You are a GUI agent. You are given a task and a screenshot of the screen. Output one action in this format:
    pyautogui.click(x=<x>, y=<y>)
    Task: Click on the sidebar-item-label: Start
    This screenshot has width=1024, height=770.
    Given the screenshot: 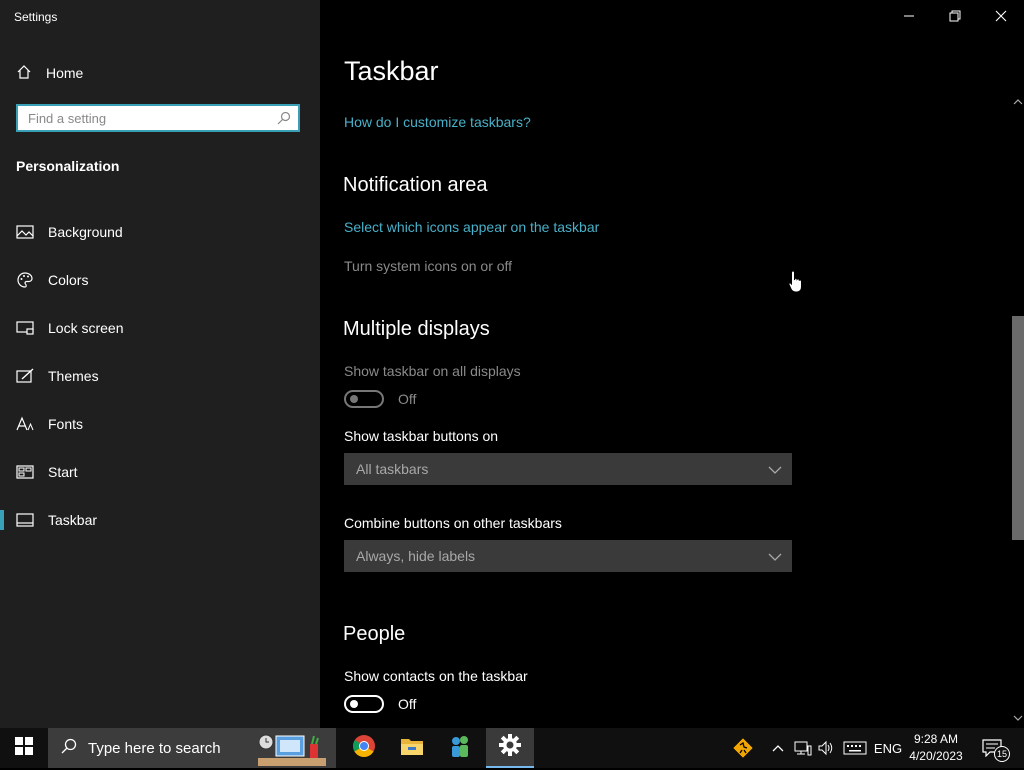 What is the action you would take?
    pyautogui.click(x=63, y=472)
    